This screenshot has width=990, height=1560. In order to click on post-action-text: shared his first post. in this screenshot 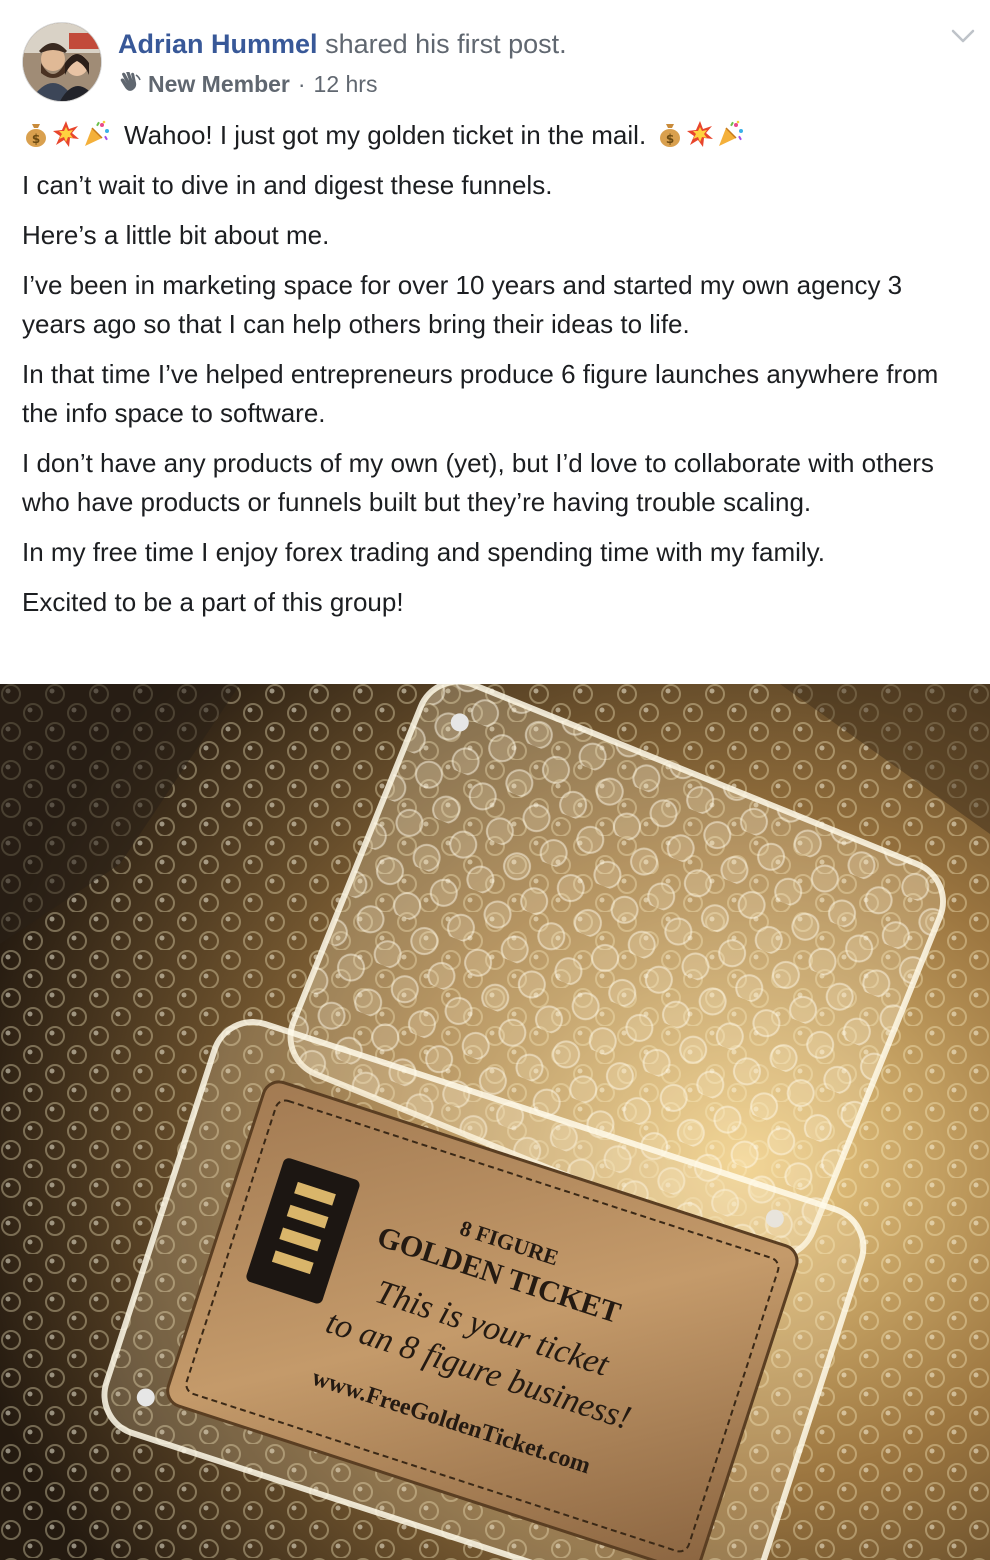, I will do `click(446, 44)`.